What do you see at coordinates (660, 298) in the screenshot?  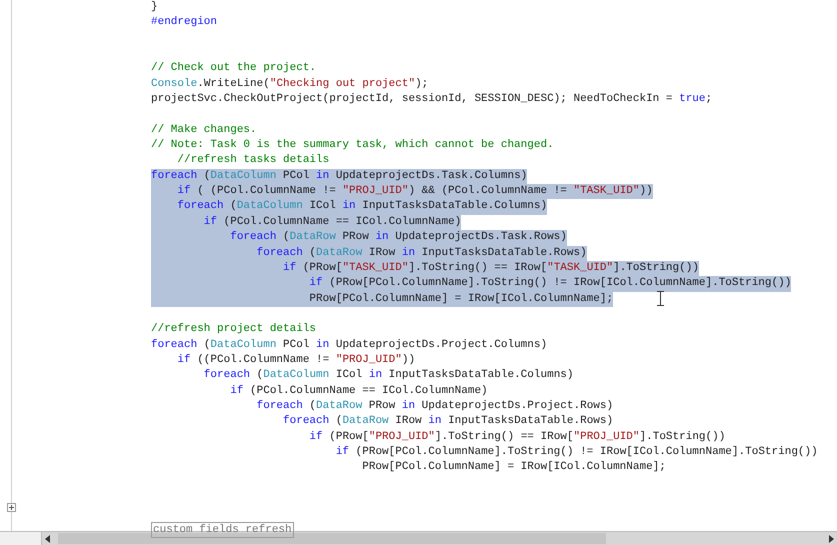 I see `text-cursor-icon` at bounding box center [660, 298].